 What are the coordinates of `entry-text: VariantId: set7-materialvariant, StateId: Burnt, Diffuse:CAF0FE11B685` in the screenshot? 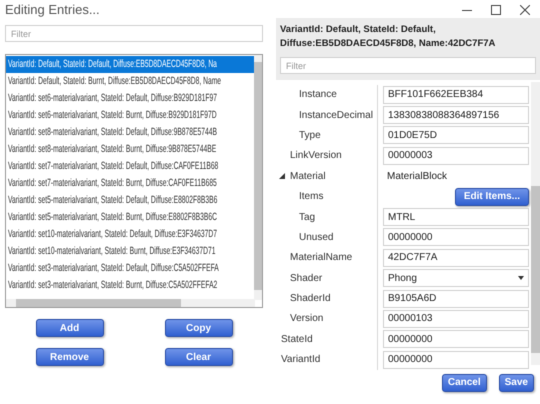 It's located at (112, 183).